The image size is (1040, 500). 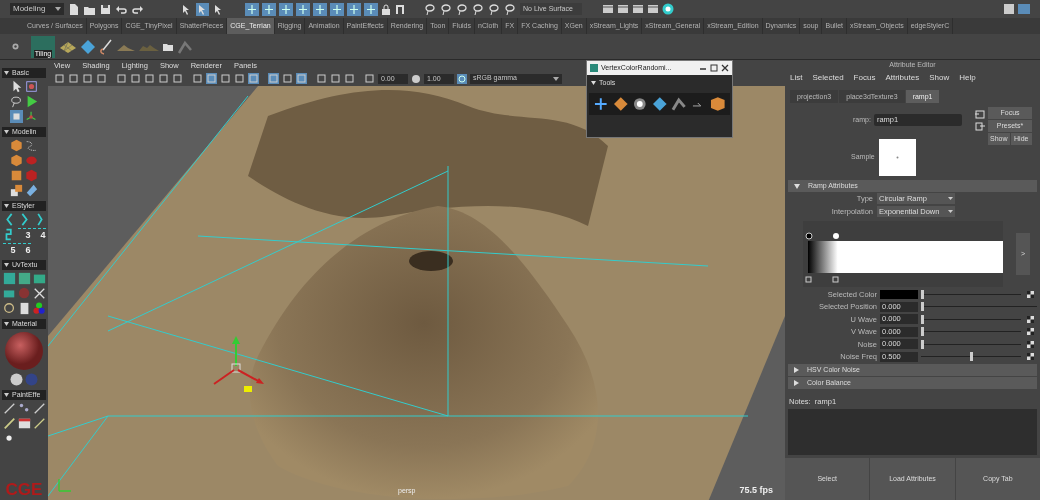 What do you see at coordinates (31, 116) in the screenshot?
I see `axes-icon` at bounding box center [31, 116].